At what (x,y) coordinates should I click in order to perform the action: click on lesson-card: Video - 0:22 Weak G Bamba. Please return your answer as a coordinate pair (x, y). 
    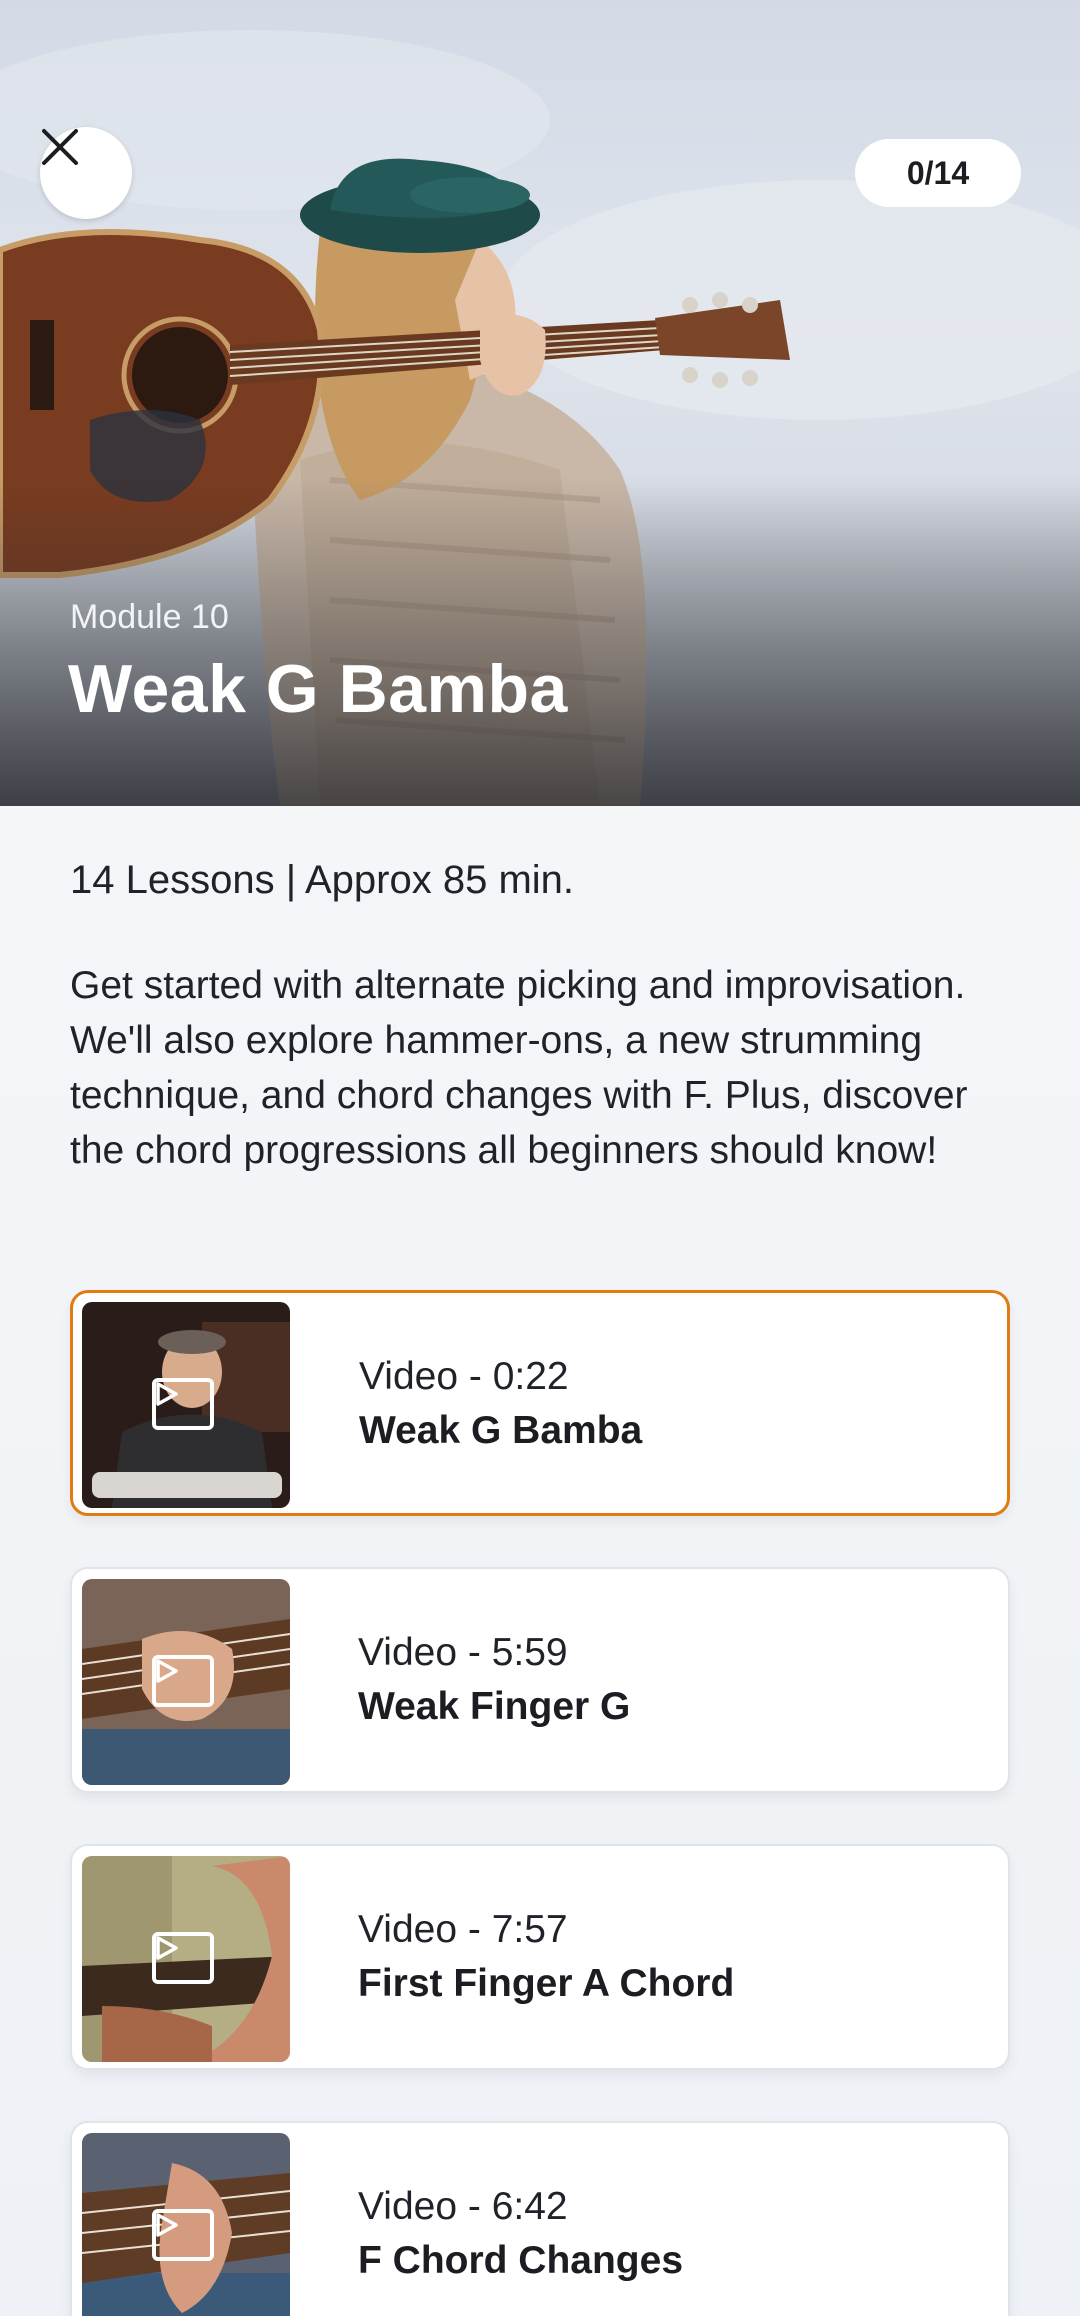
    Looking at the image, I should click on (540, 1403).